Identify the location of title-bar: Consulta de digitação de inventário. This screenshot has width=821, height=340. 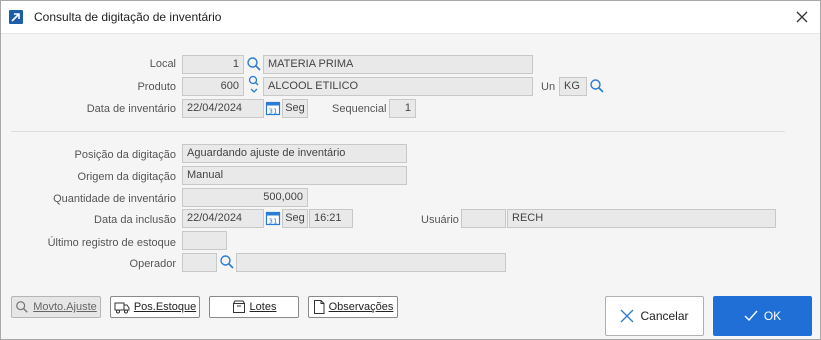
(410, 17).